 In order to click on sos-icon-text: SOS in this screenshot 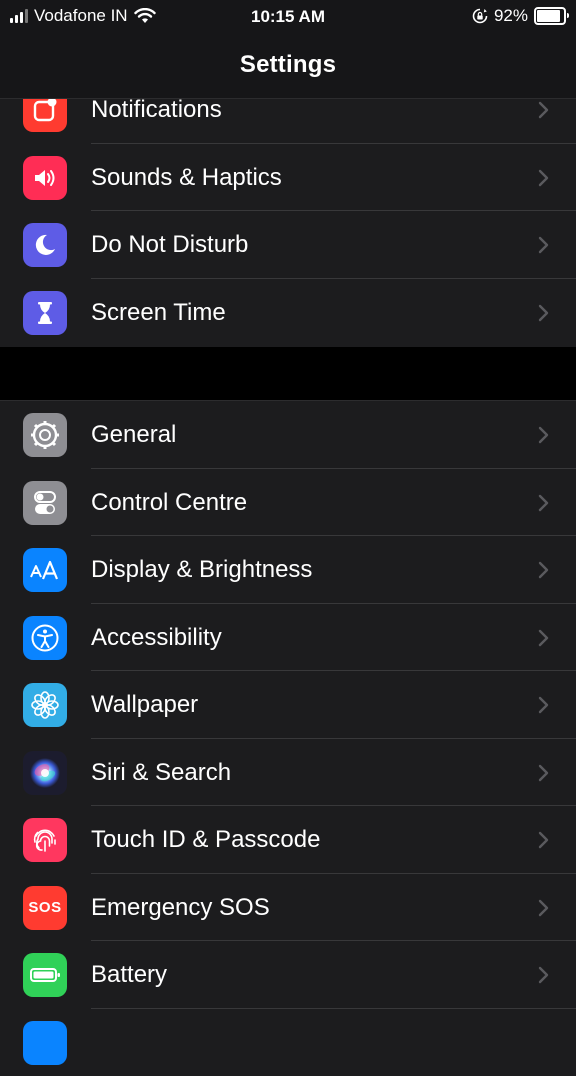, I will do `click(44, 907)`.